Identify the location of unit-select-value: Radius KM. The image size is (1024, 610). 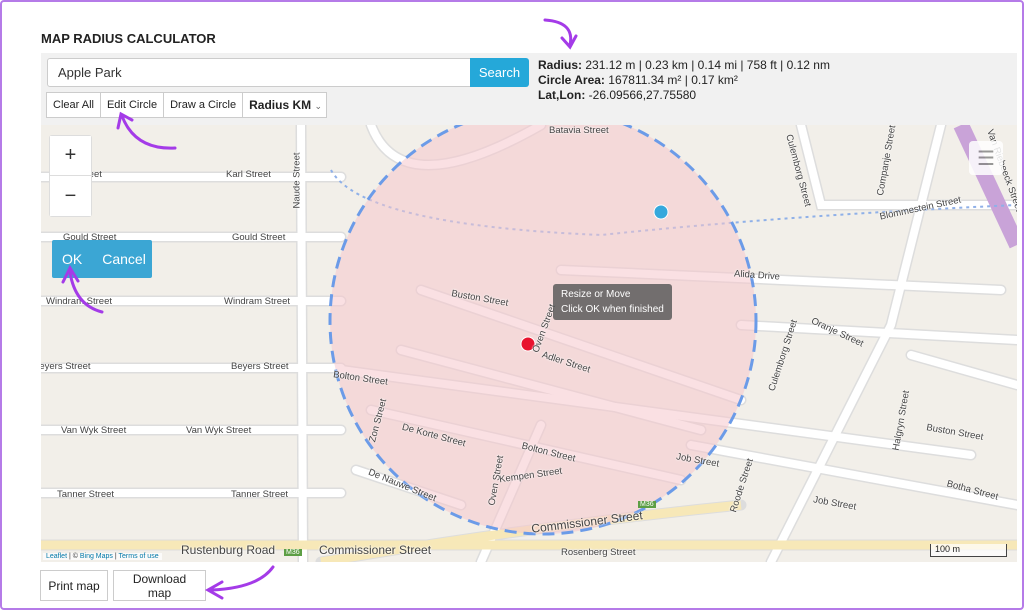
(280, 105).